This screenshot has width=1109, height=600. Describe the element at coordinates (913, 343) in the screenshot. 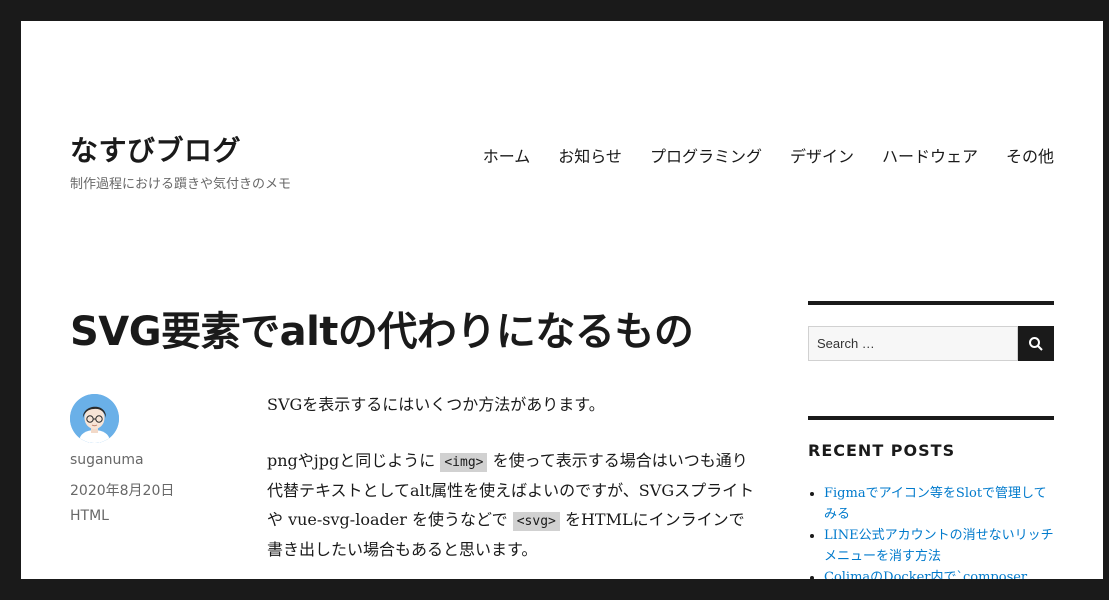

I see `search-input` at that location.